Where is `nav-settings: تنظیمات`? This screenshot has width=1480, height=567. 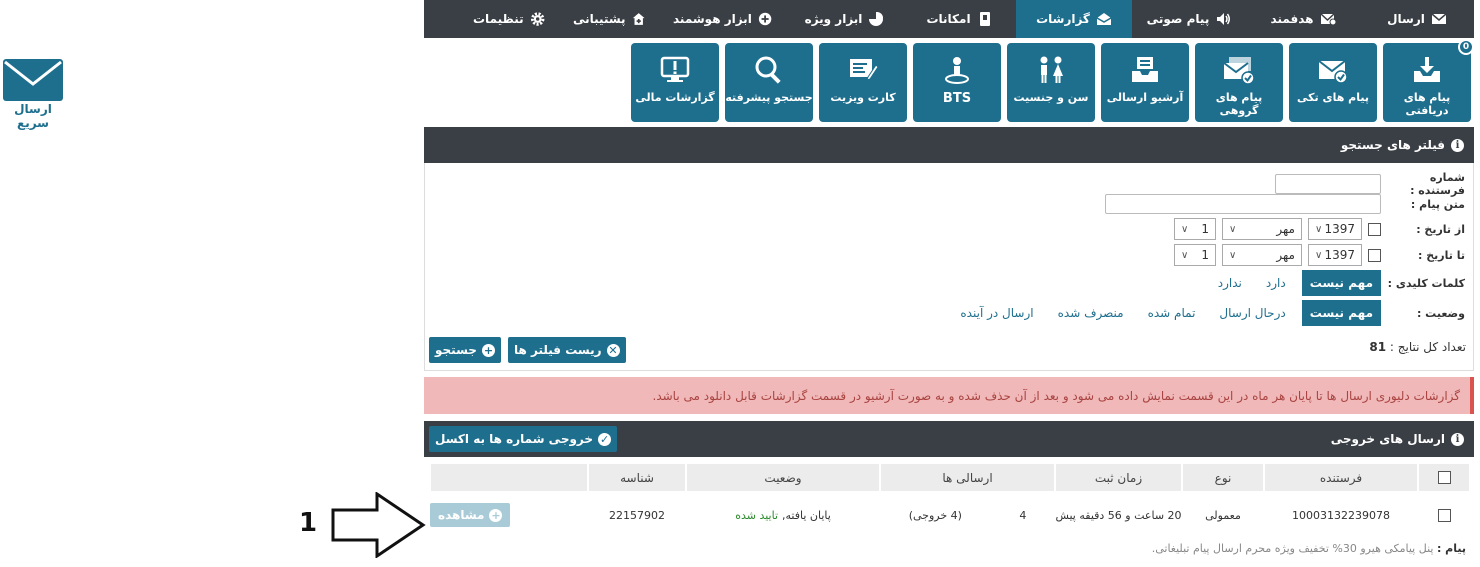
nav-settings: تنظیمات is located at coordinates (509, 19).